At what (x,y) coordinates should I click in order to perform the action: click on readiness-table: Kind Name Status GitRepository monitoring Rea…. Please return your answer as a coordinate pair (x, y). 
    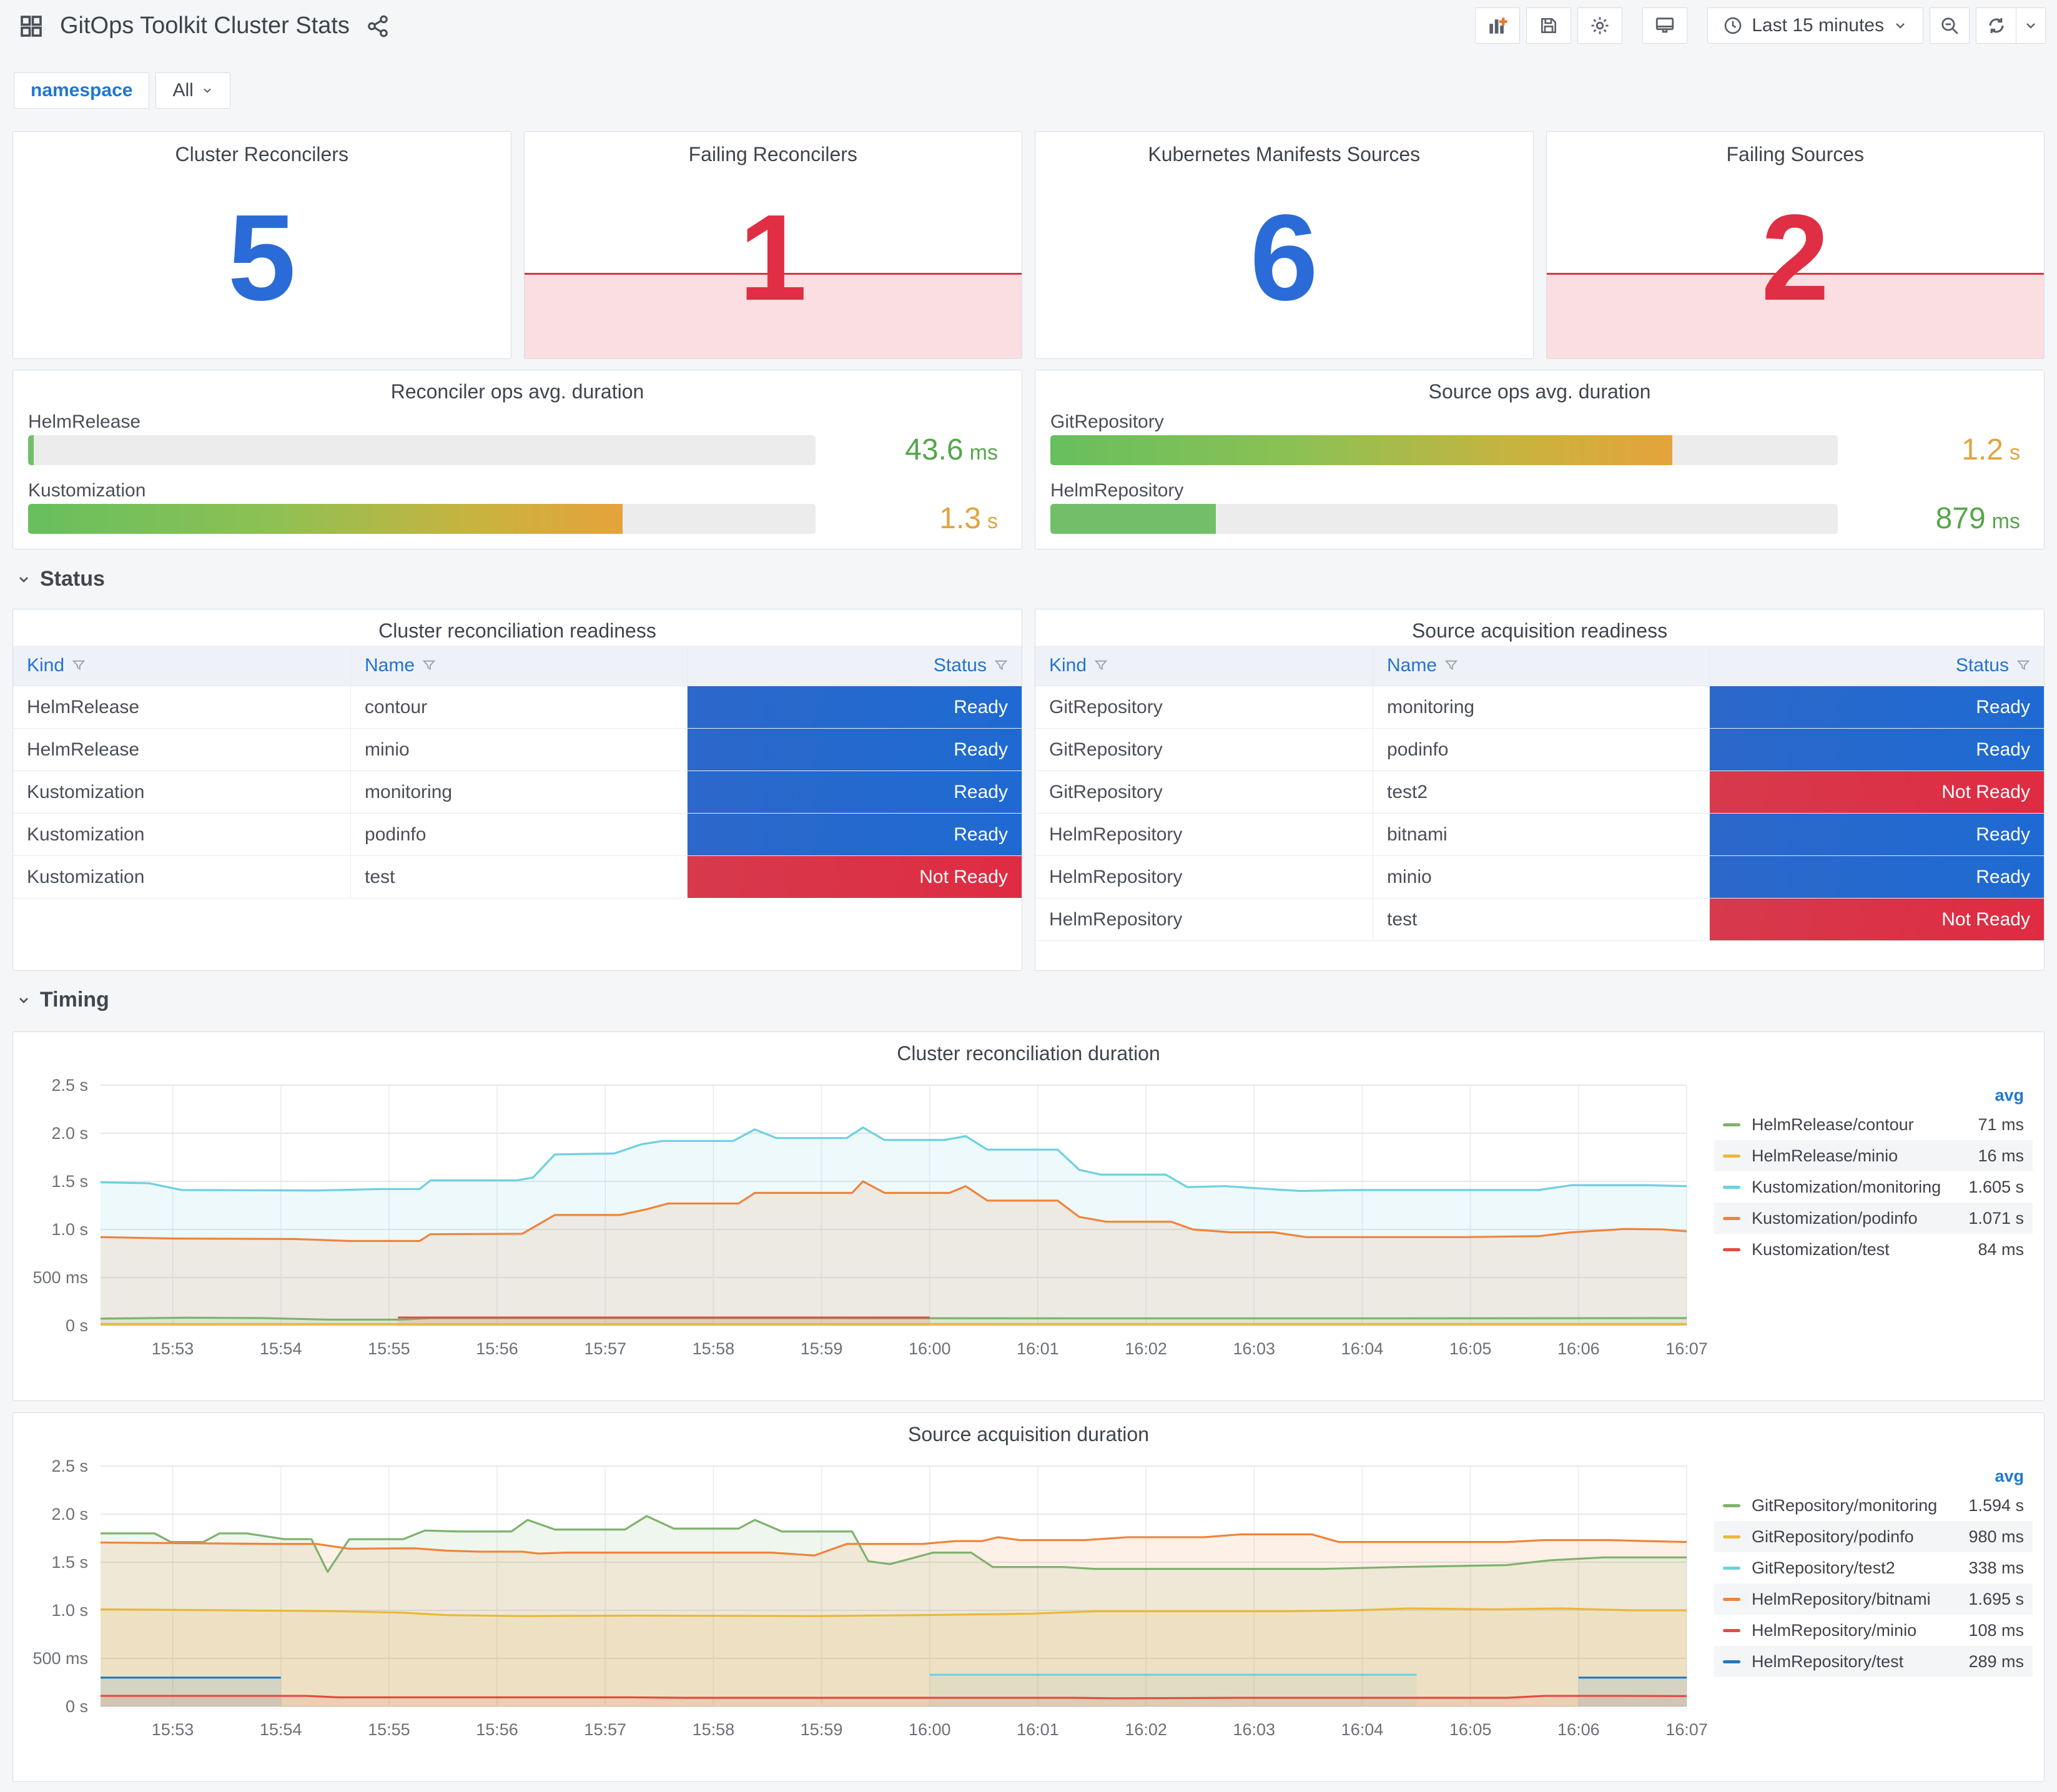
    Looking at the image, I should click on (1539, 793).